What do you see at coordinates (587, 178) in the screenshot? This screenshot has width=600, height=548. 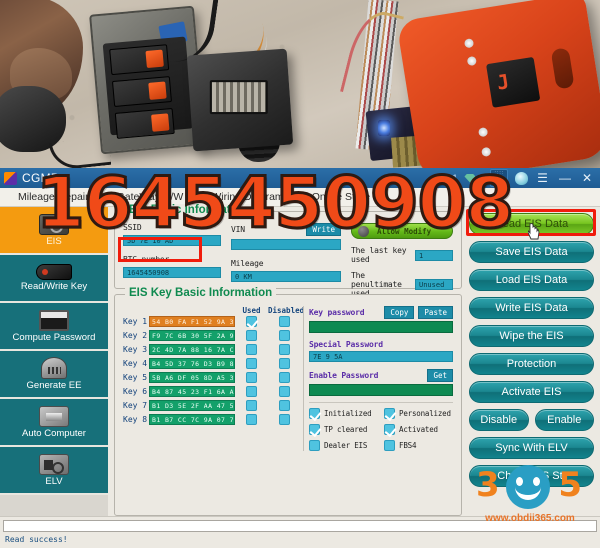 I see `close-button: ✕` at bounding box center [587, 178].